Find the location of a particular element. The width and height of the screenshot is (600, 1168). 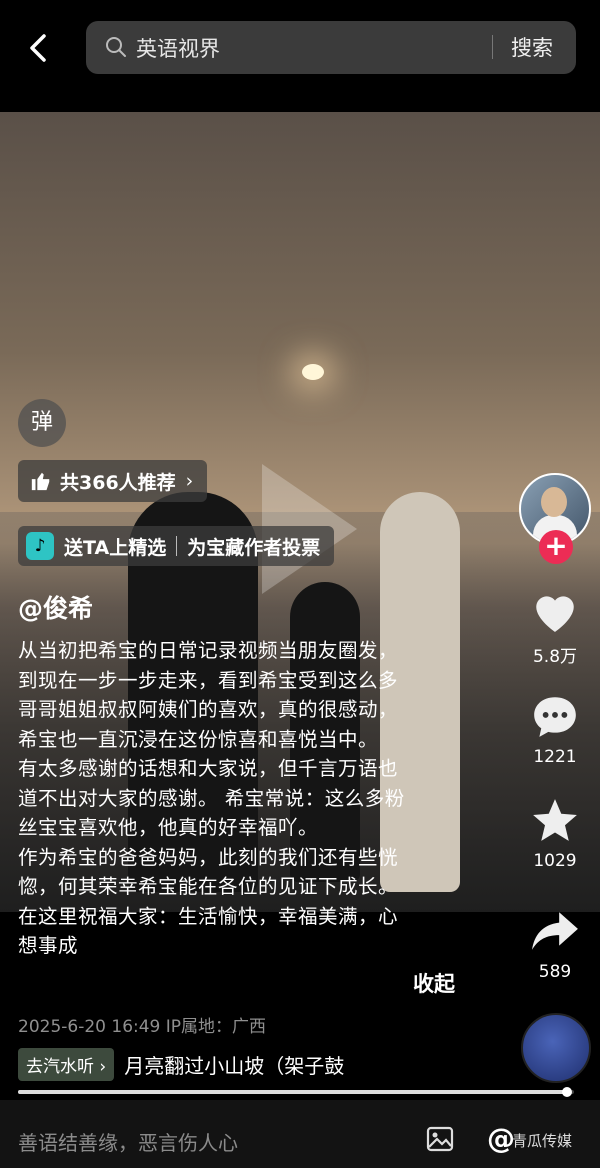

send-featured-link: 送TA上精选 is located at coordinates (115, 546).